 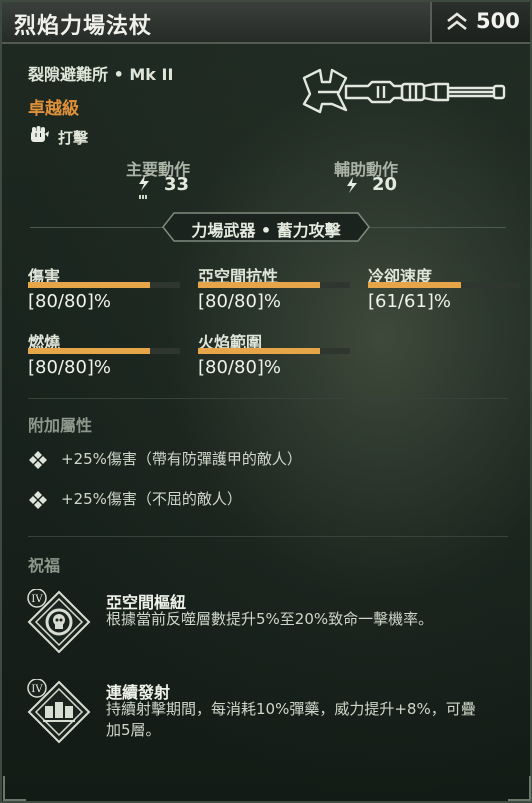 I want to click on power-rating: 500, so click(x=480, y=22).